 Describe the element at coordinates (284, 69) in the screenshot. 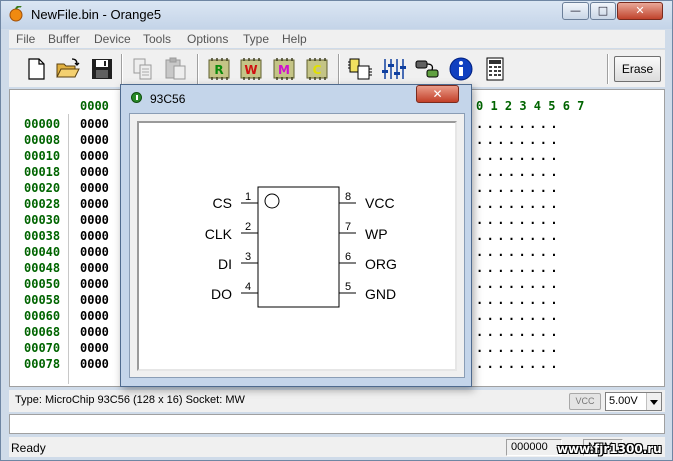

I see `merge-chip-icon: M` at that location.